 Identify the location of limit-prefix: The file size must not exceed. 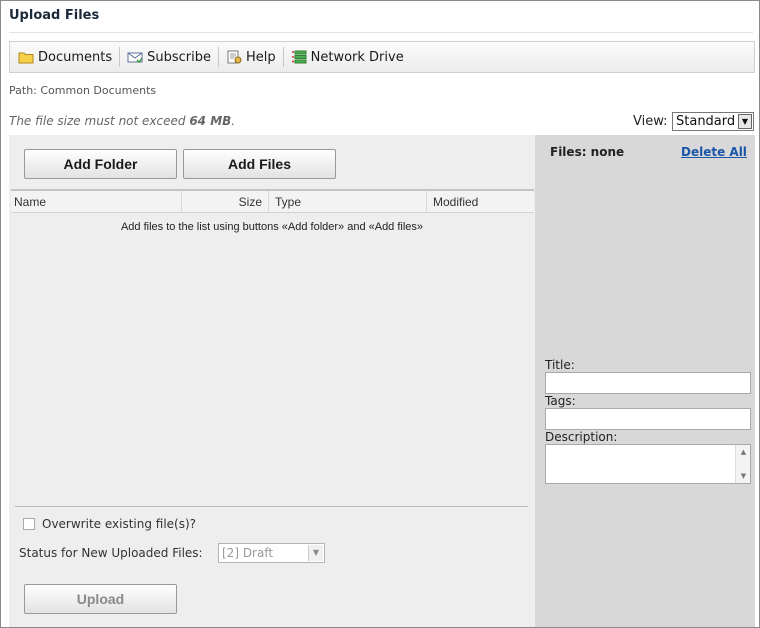
(99, 121).